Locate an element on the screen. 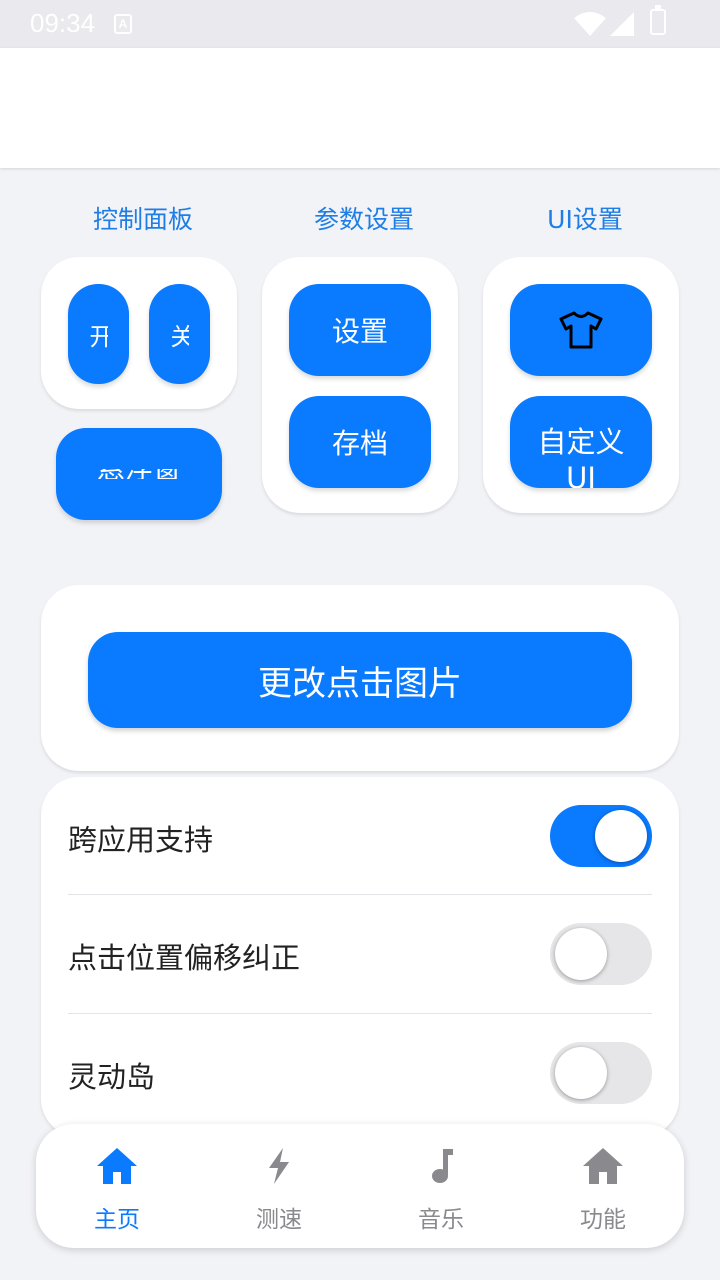  setting-row-dynamic-island: 灵动岛 is located at coordinates (360, 1073).